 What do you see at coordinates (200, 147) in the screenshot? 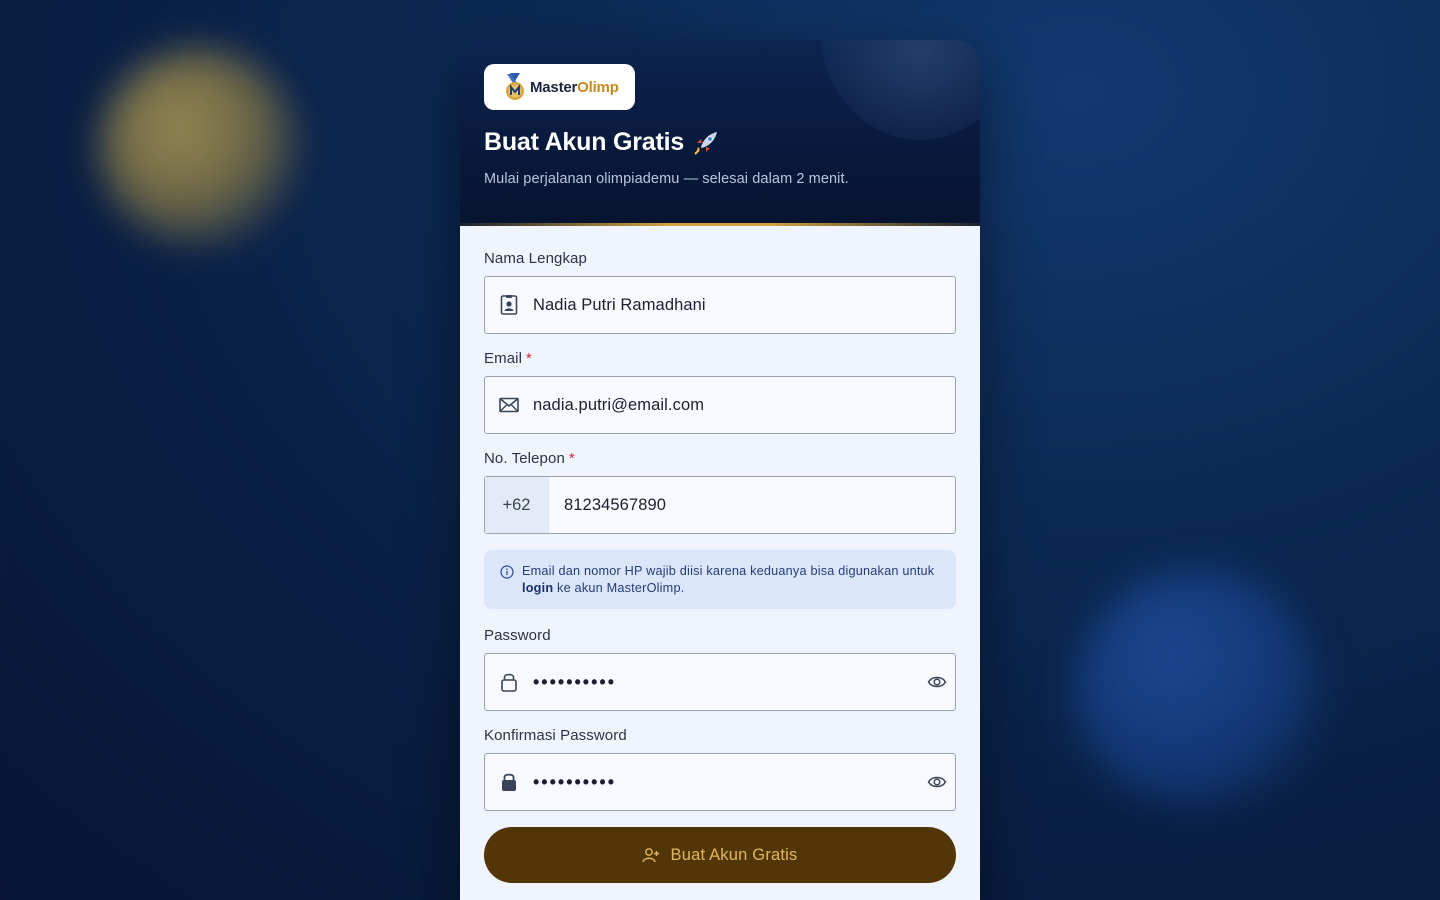
I see `background-gold-orb` at bounding box center [200, 147].